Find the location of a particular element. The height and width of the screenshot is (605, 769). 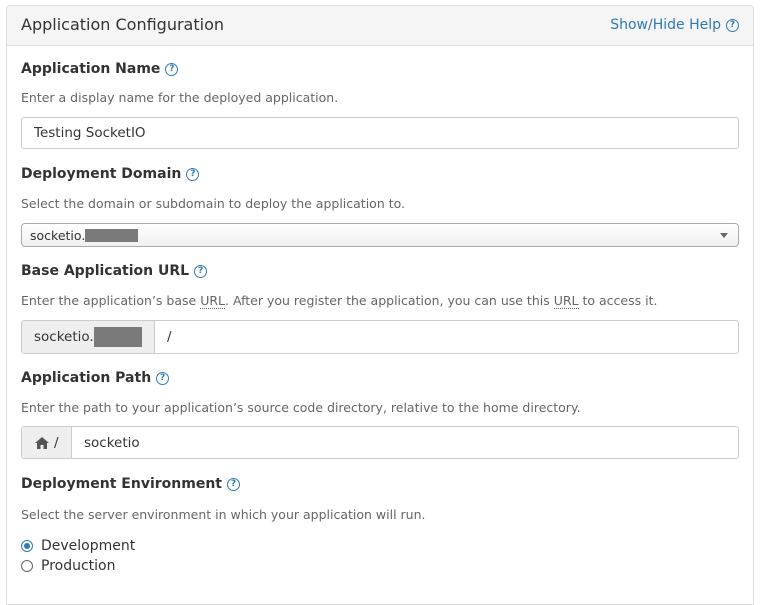

environment-option-production: Production is located at coordinates (68, 566).